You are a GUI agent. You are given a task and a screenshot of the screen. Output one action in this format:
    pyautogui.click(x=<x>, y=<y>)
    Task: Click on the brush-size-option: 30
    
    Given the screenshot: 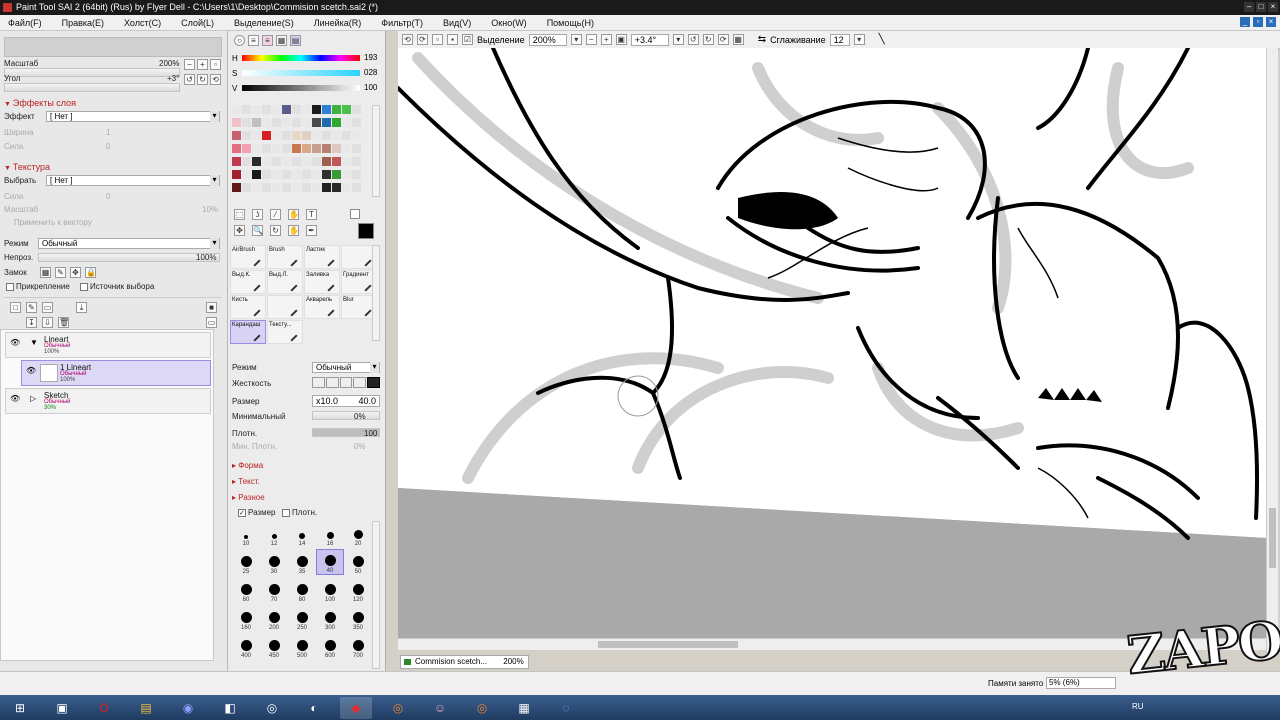 What is the action you would take?
    pyautogui.click(x=274, y=562)
    